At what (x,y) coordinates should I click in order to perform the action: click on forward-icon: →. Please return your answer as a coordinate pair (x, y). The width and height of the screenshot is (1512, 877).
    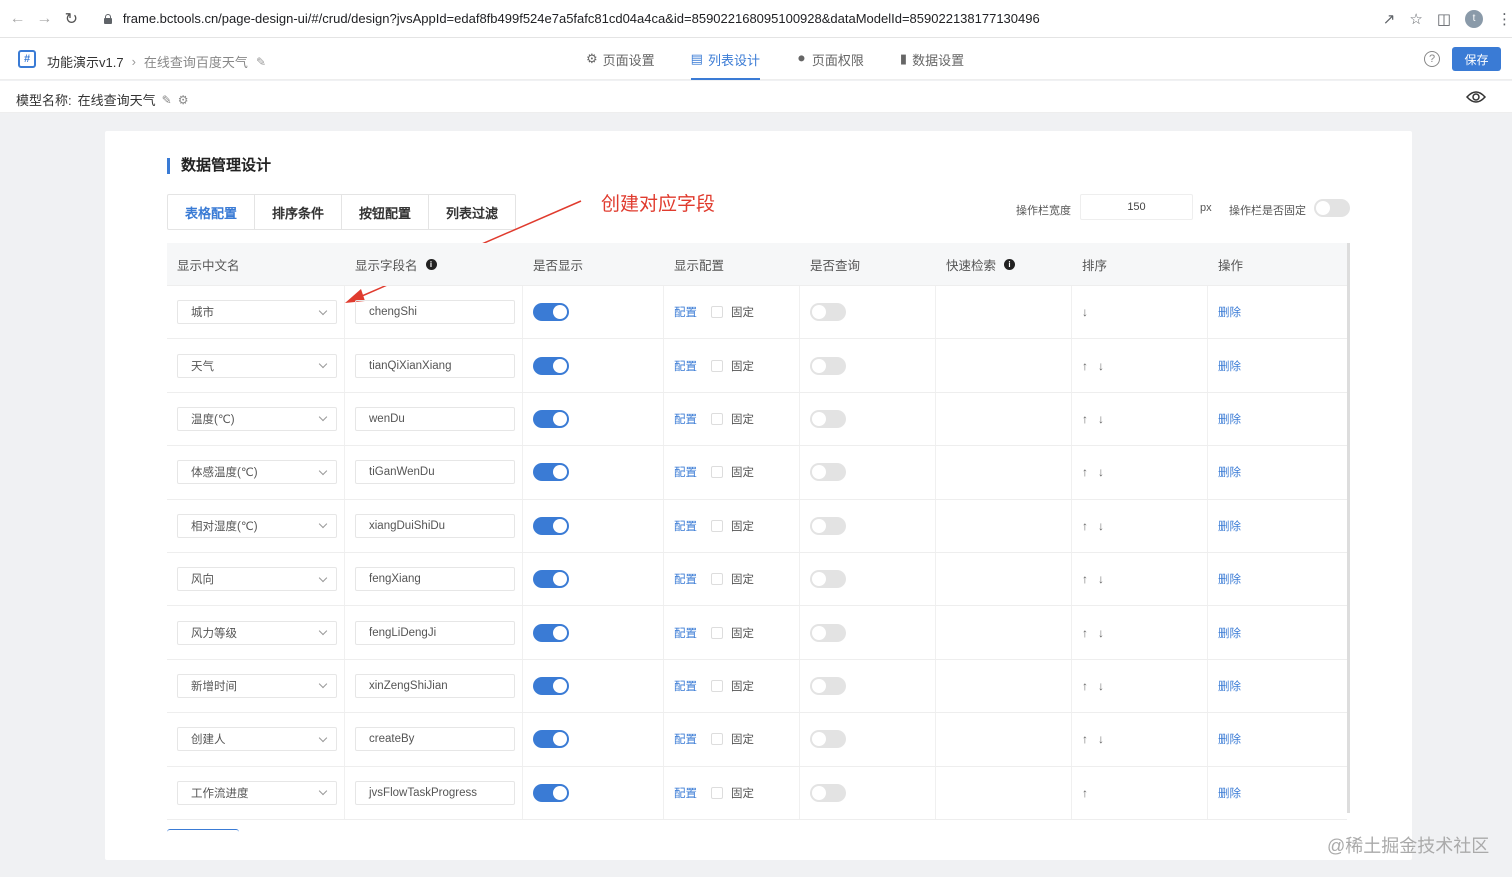
    Looking at the image, I should click on (44, 19).